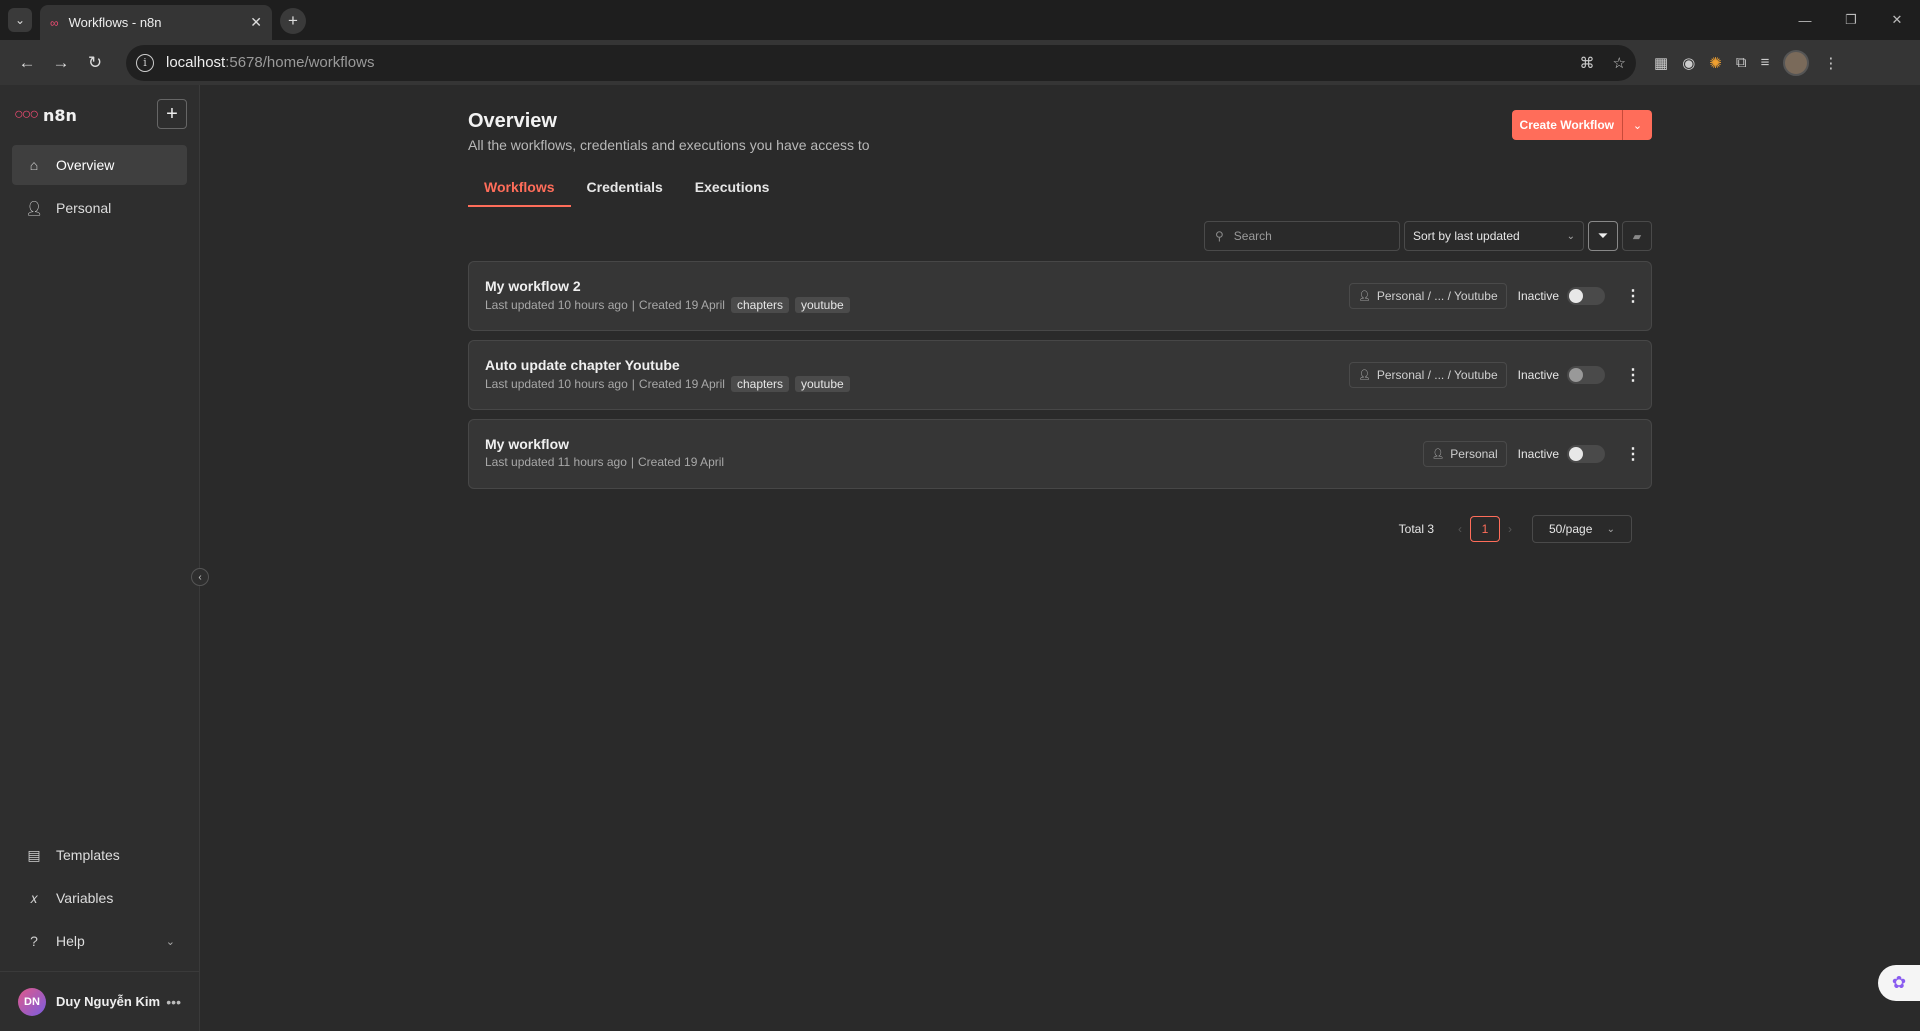  I want to click on puzzle-icon: ⧉, so click(1741, 62).